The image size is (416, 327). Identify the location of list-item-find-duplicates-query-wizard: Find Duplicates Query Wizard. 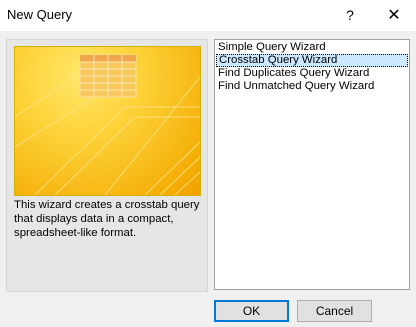
(312, 73).